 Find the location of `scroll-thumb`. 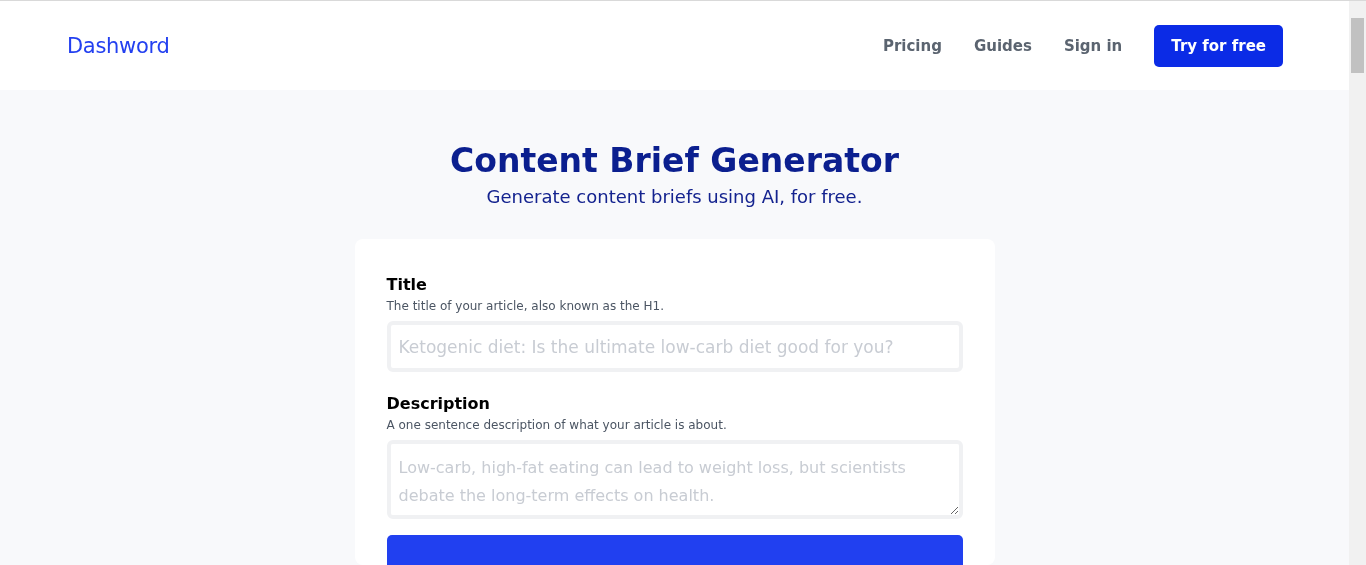

scroll-thumb is located at coordinates (1357, 45).